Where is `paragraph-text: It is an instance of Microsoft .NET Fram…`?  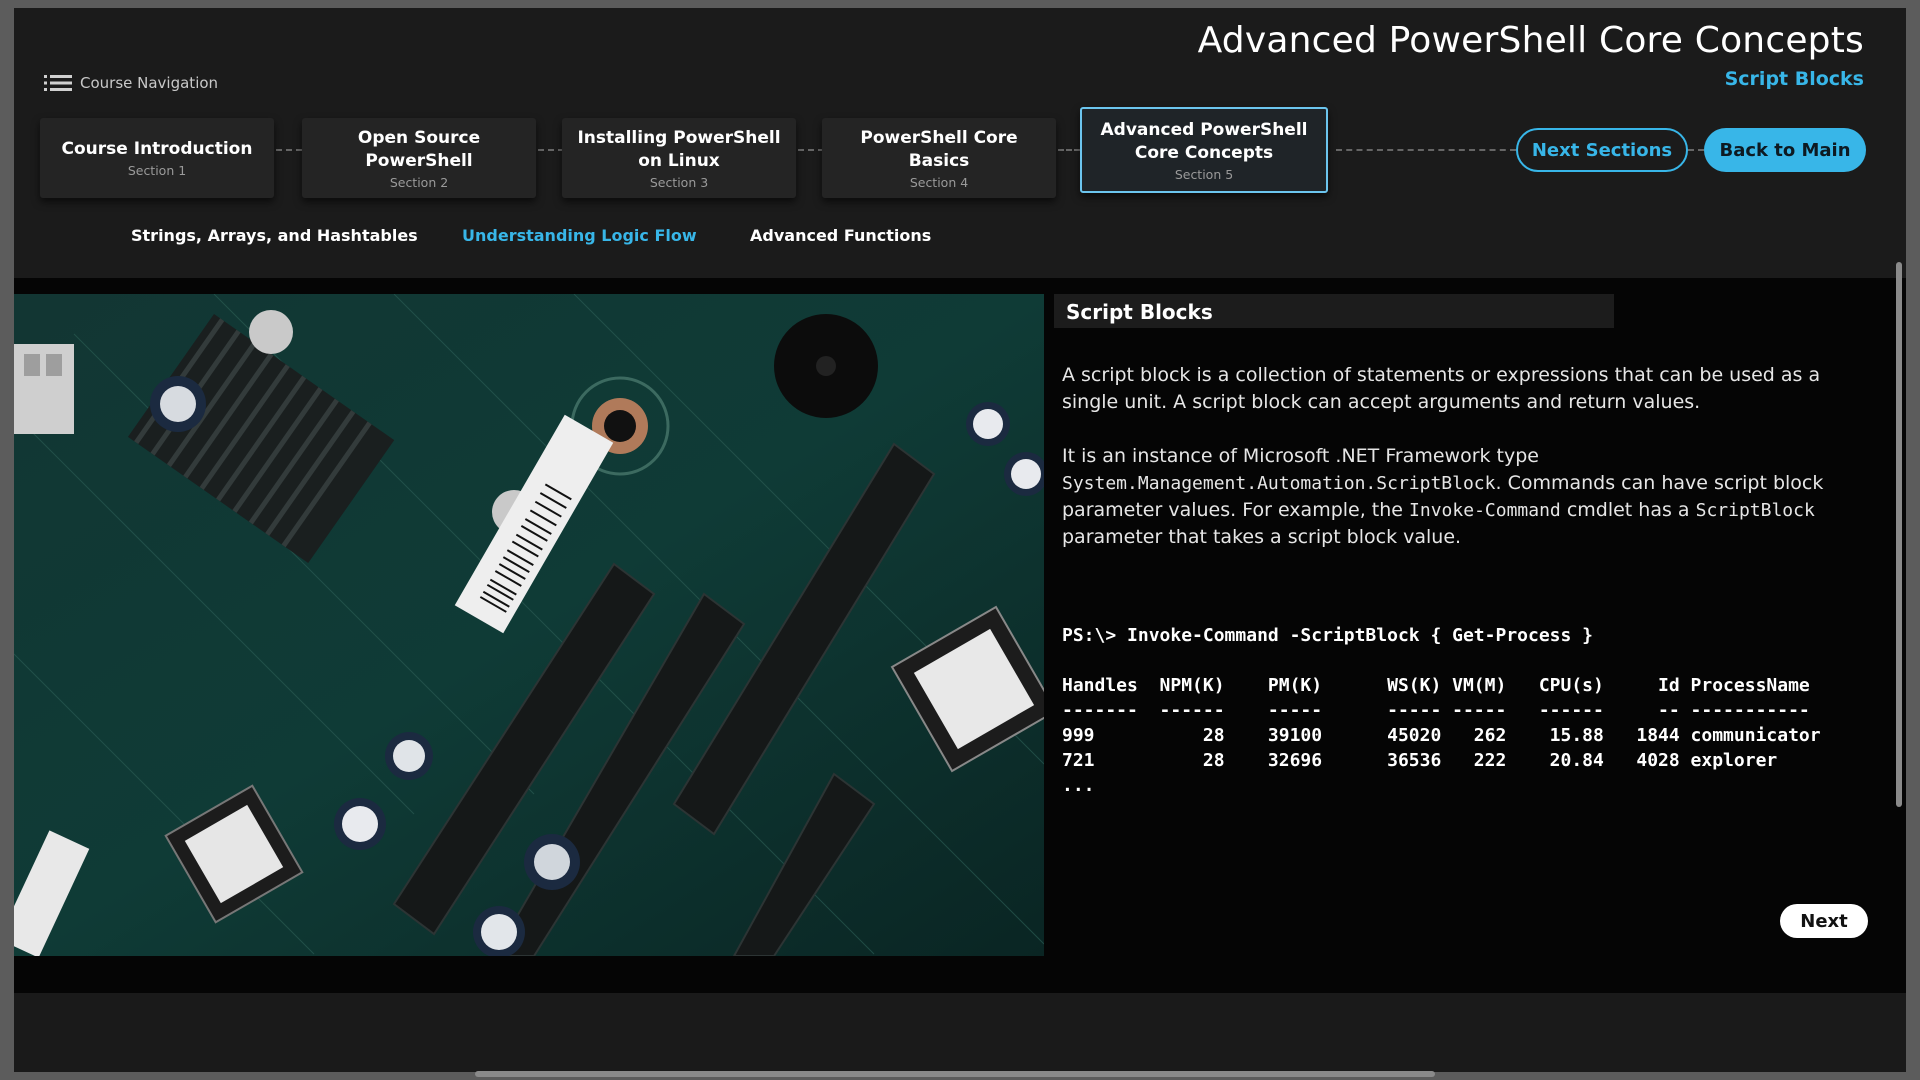 paragraph-text: It is an instance of Microsoft .NET Fram… is located at coordinates (1300, 456).